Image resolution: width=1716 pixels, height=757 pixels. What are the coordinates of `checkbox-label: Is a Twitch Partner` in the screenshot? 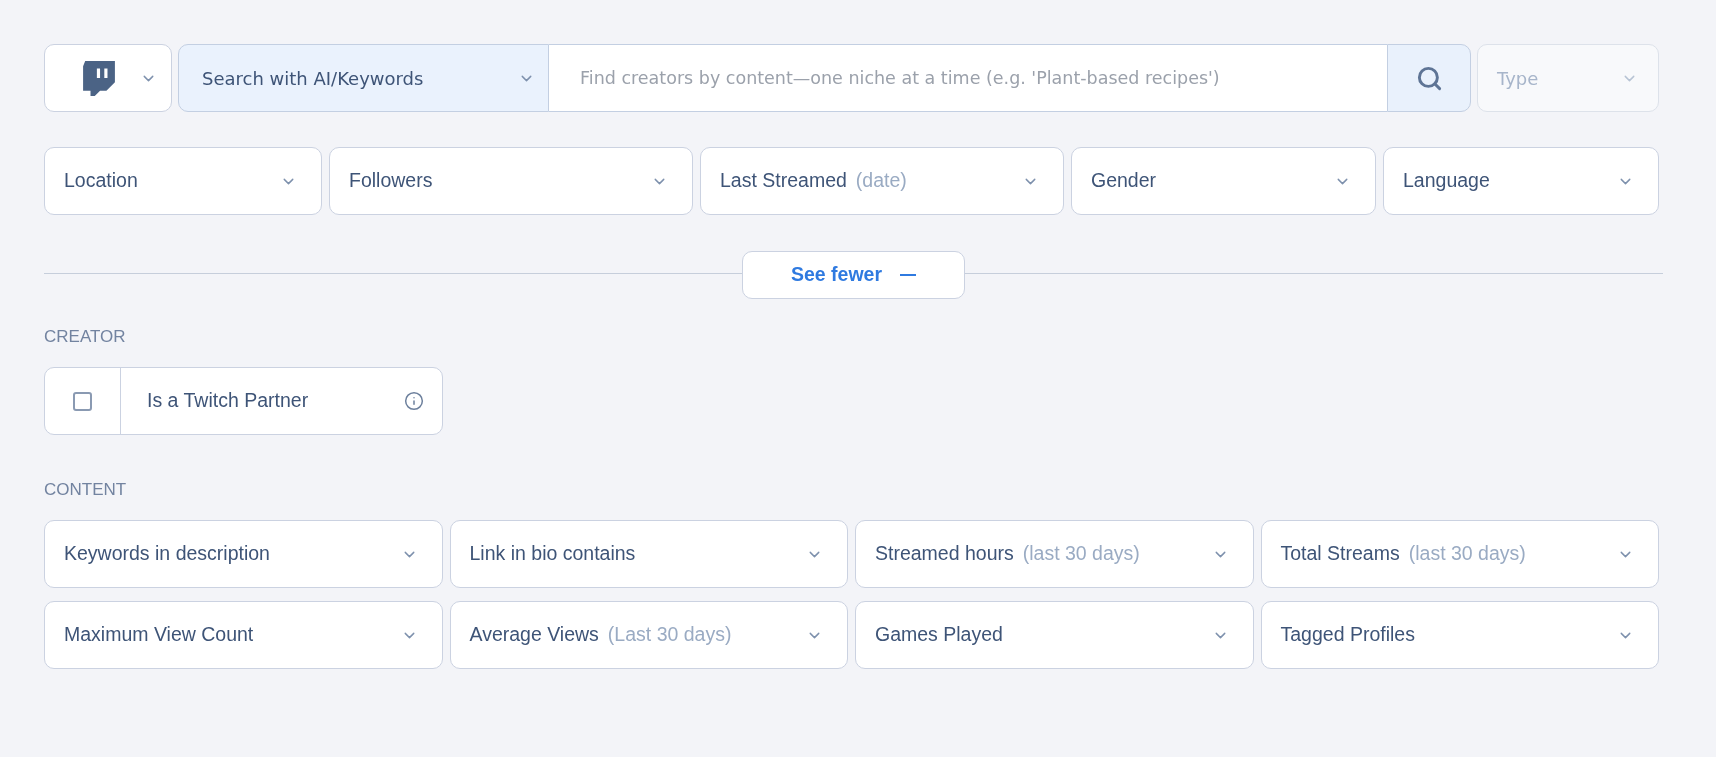 It's located at (228, 401).